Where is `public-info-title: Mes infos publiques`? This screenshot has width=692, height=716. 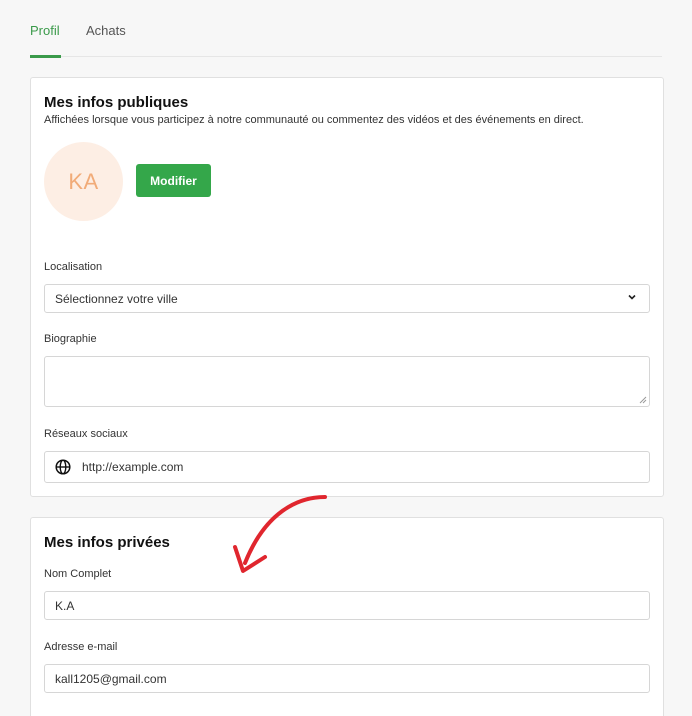
public-info-title: Mes infos publiques is located at coordinates (116, 102).